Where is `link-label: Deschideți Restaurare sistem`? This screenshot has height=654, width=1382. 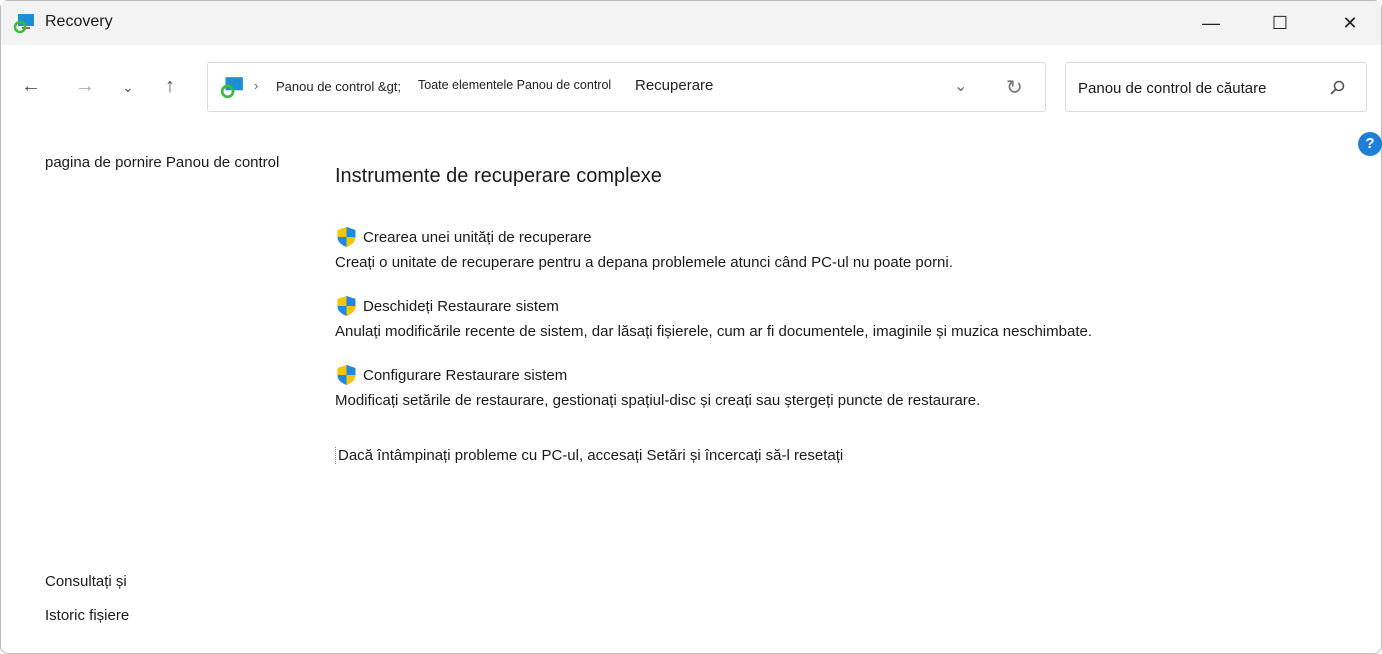 link-label: Deschideți Restaurare sistem is located at coordinates (461, 306).